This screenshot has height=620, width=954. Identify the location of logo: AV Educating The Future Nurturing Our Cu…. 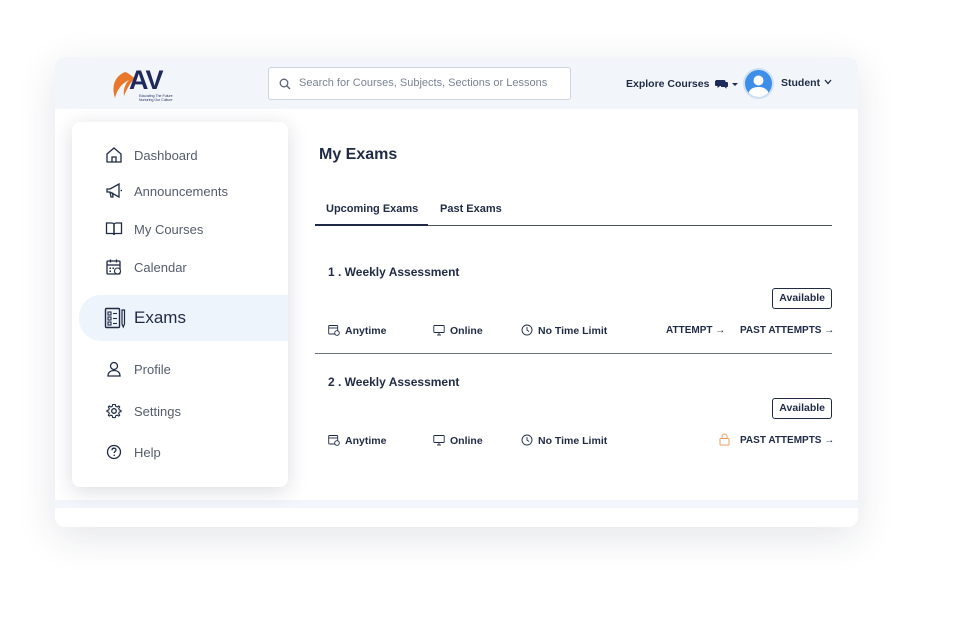
(141, 84).